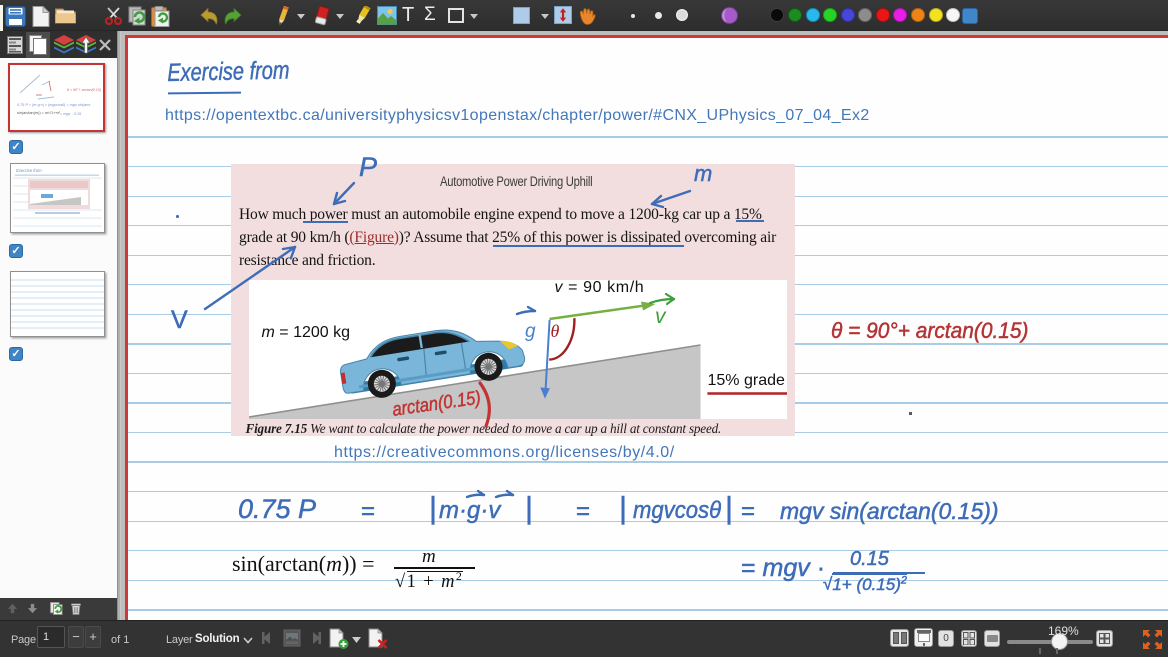 This screenshot has height=657, width=1168. Describe the element at coordinates (84, 90) in the screenshot. I see `svg-text: θ = 90°+ arctan(0.15)` at that location.